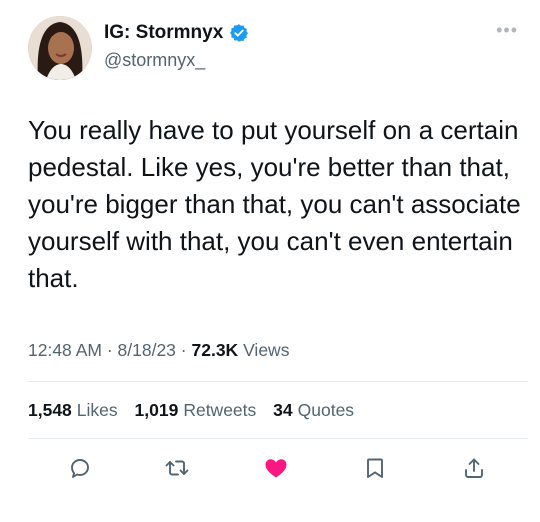 The image size is (540, 522). Describe the element at coordinates (80, 468) in the screenshot. I see `reply-icon` at that location.